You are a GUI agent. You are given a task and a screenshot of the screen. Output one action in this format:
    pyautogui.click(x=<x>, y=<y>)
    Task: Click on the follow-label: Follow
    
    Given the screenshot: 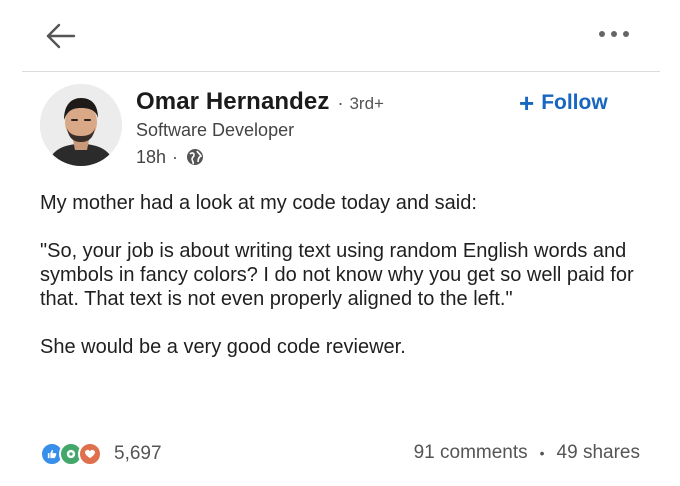 What is the action you would take?
    pyautogui.click(x=574, y=102)
    